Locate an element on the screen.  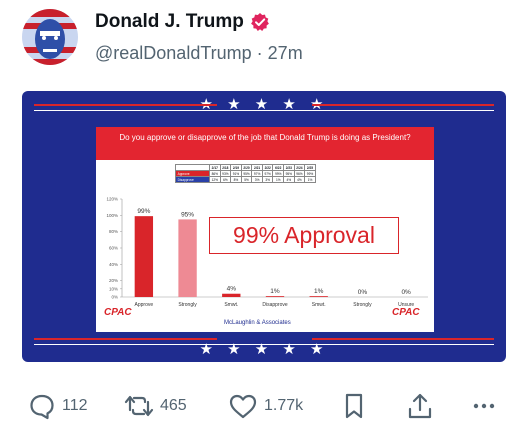
y-tick-label: 0% is located at coordinates (114, 297).